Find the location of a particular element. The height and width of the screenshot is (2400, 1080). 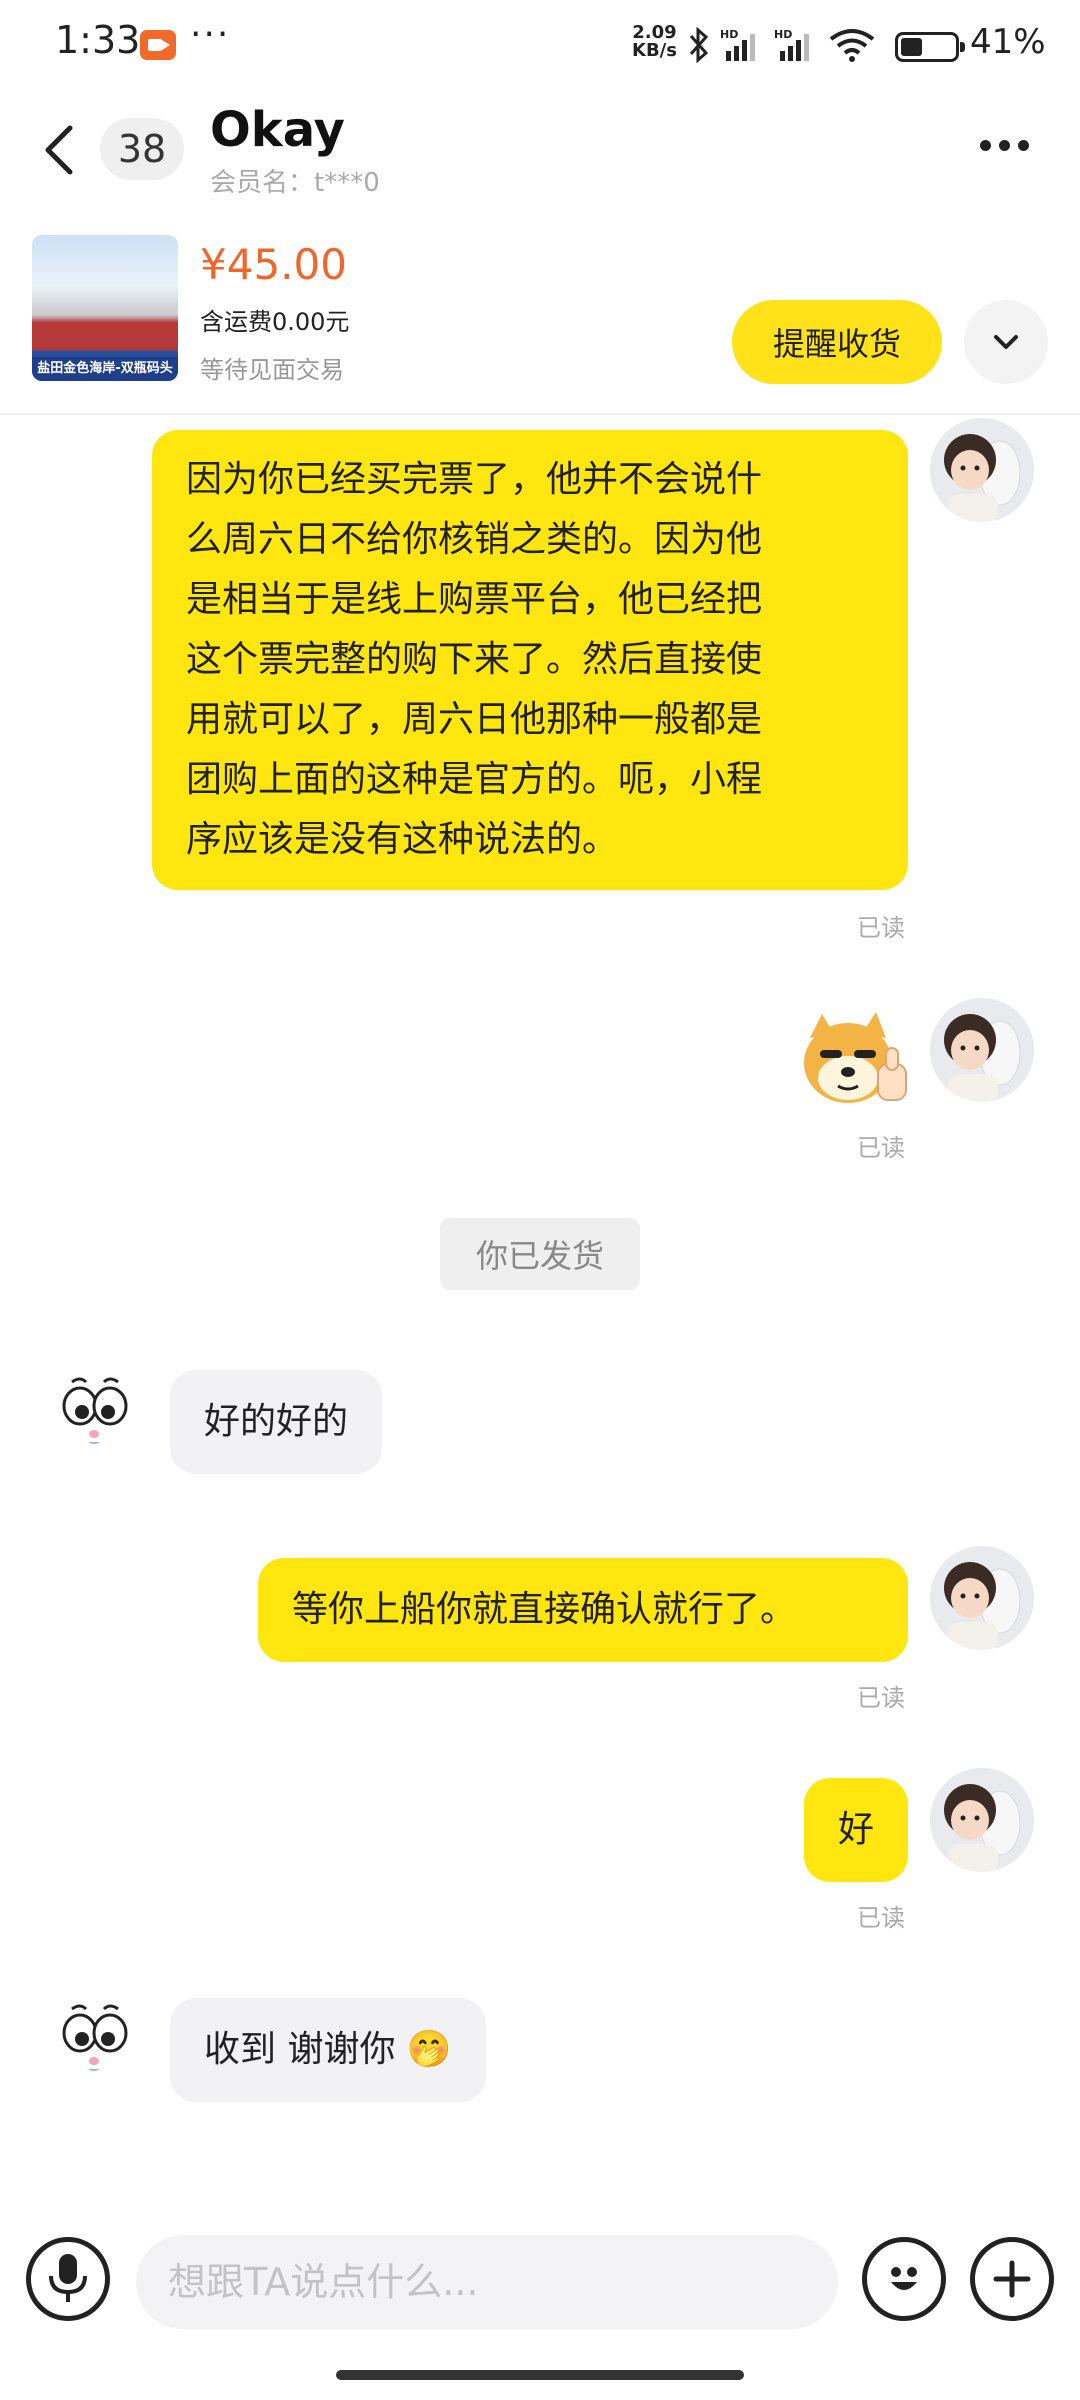

bluetooth-icon is located at coordinates (699, 45).